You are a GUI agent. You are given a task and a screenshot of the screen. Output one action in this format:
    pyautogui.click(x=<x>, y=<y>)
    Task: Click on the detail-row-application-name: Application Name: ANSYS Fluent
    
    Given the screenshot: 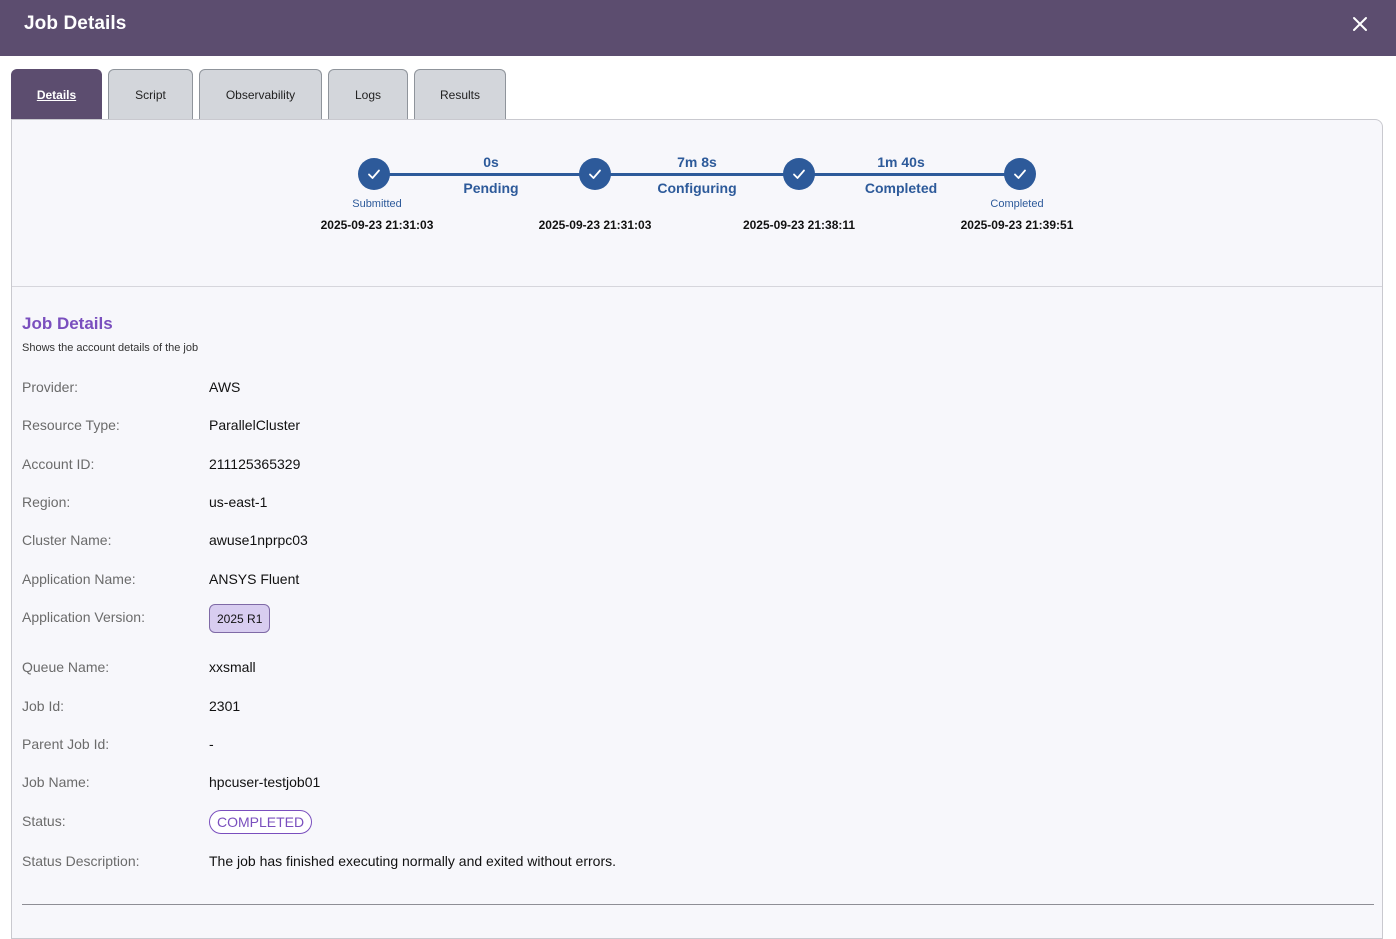 What is the action you would take?
    pyautogui.click(x=672, y=582)
    